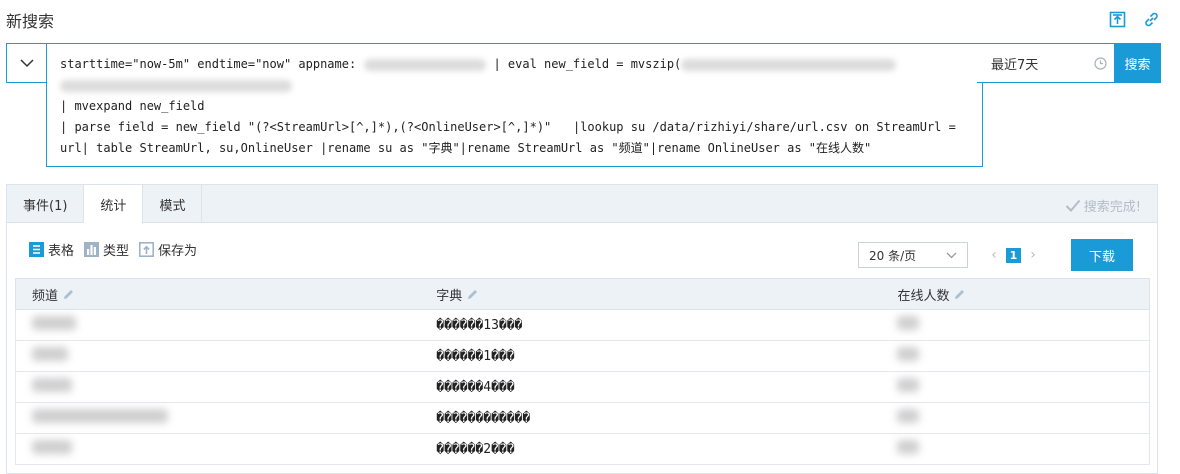 Image resolution: width=1180 pixels, height=474 pixels. Describe the element at coordinates (46, 204) in the screenshot. I see `tab-events: 事件(1)` at that location.